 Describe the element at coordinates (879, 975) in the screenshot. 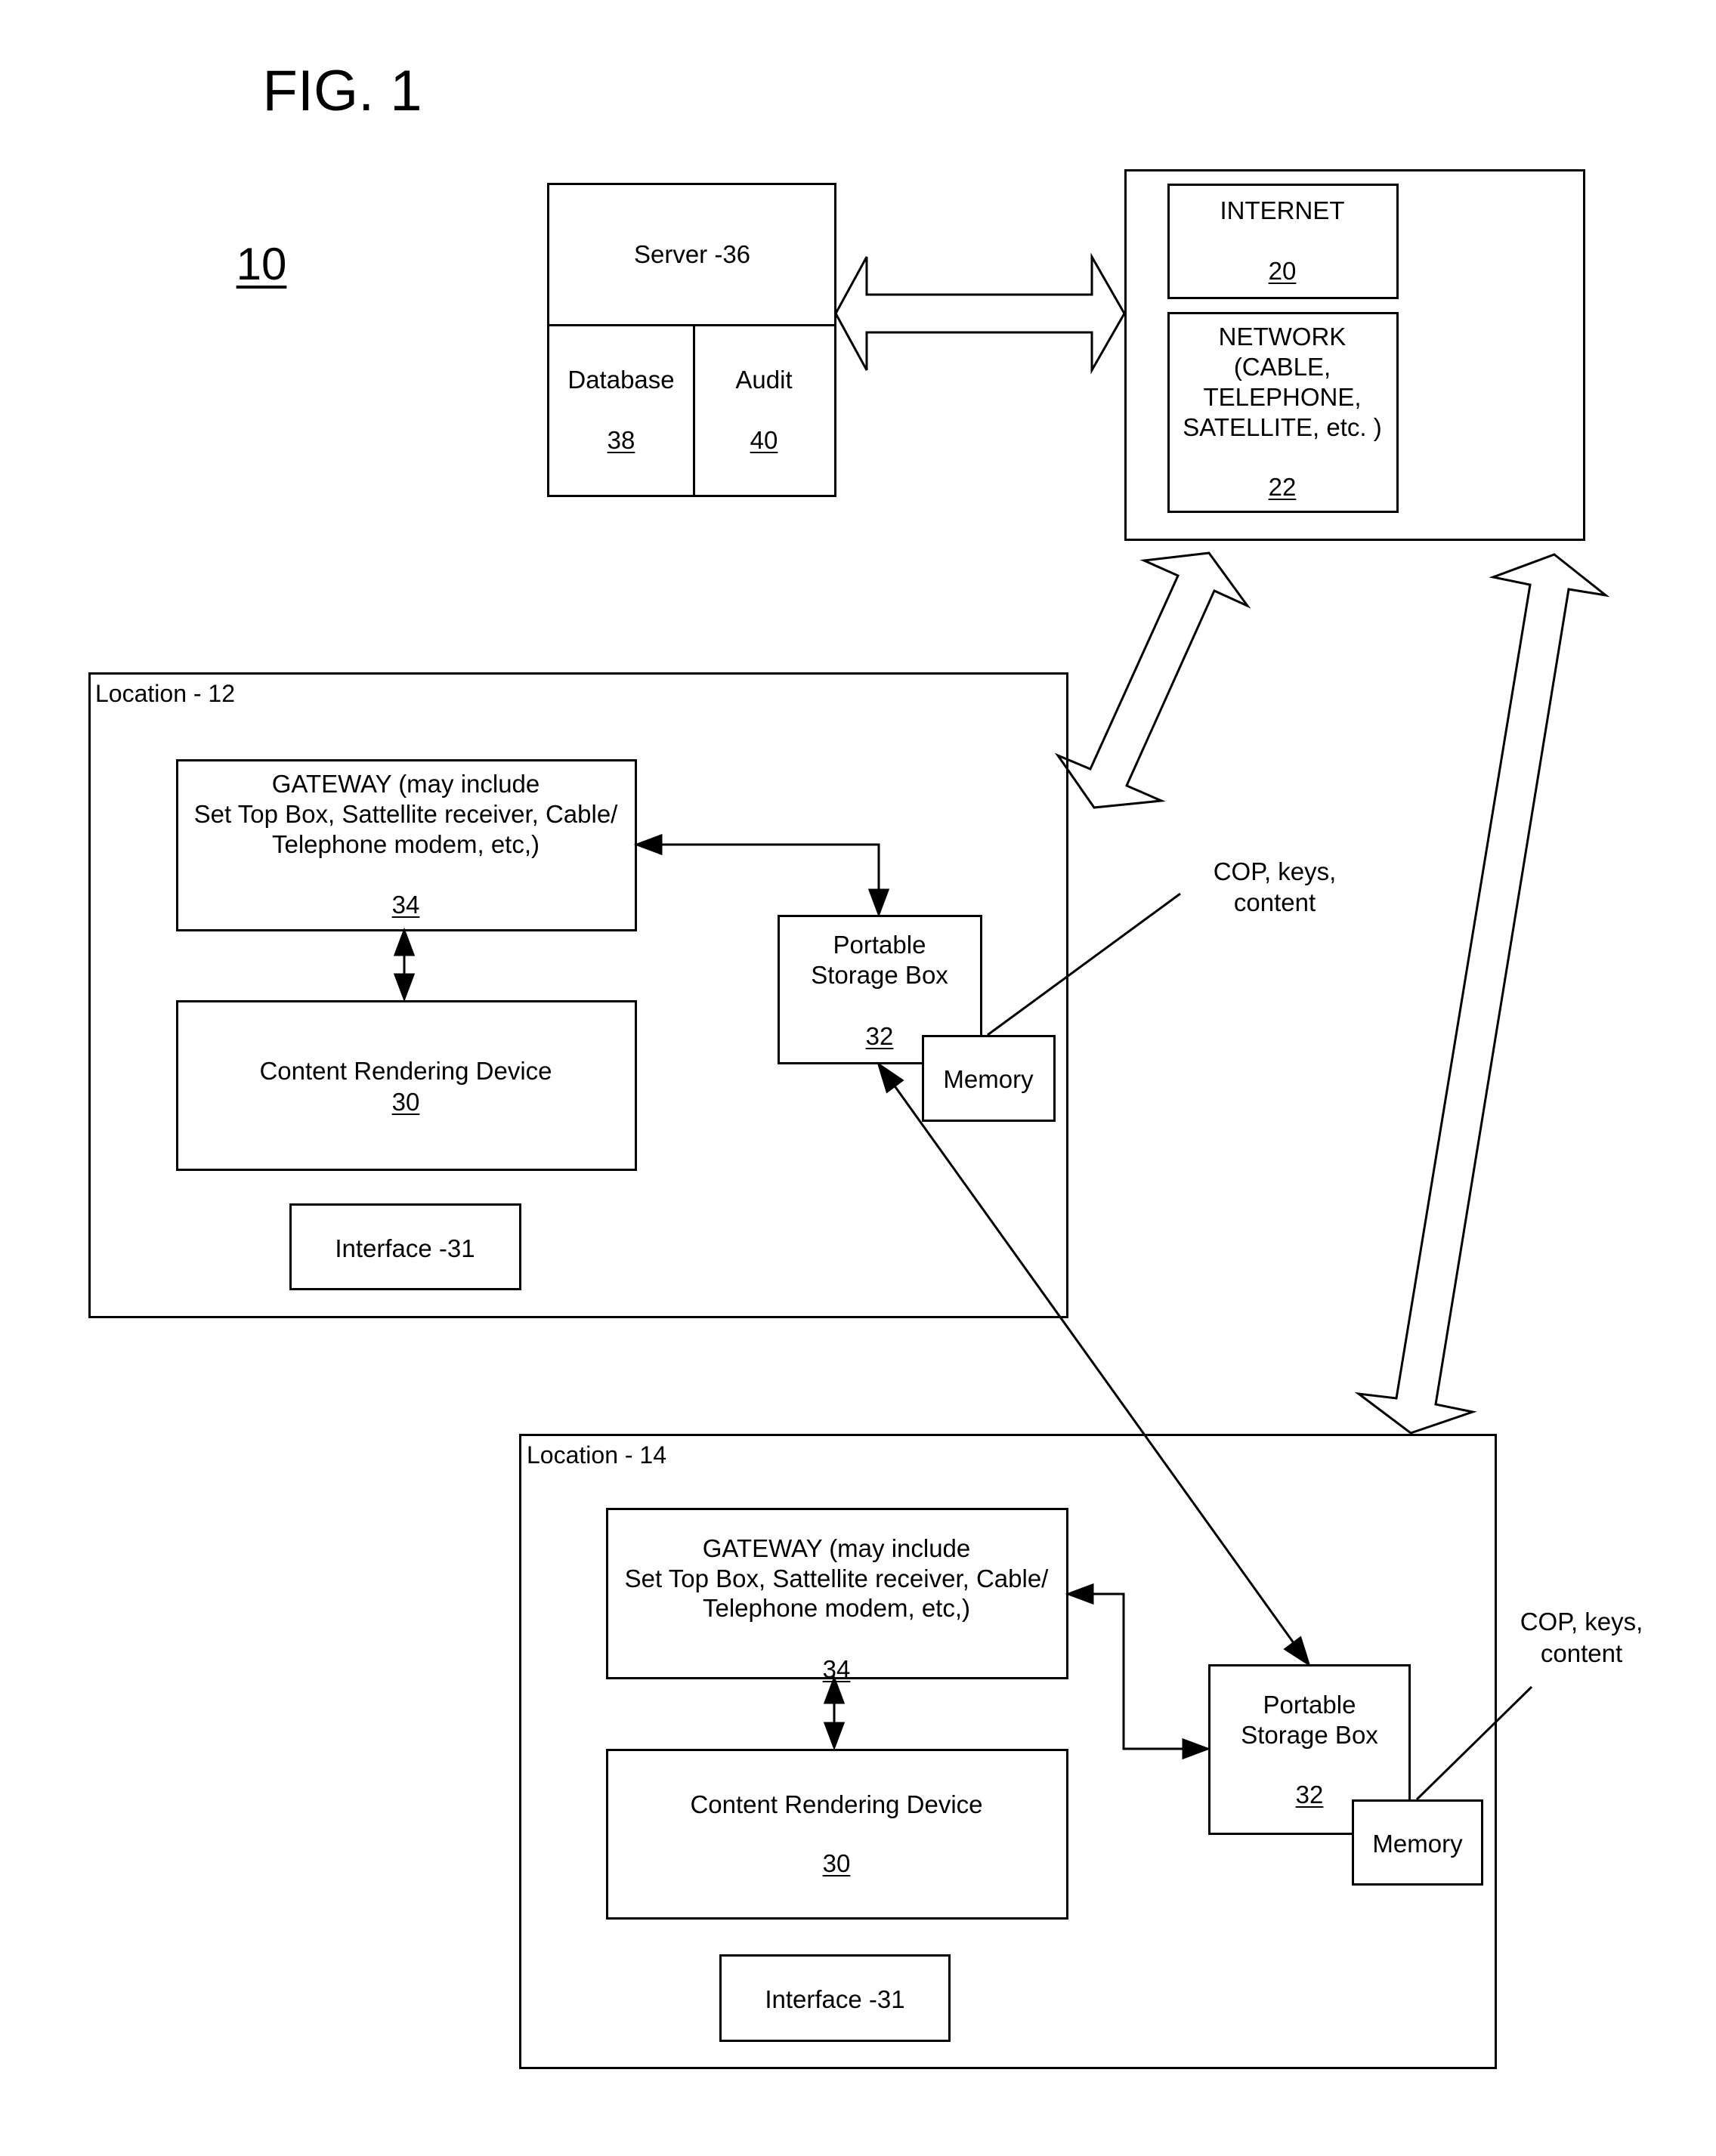

I see `psb-12-line-2: Storage Box` at that location.